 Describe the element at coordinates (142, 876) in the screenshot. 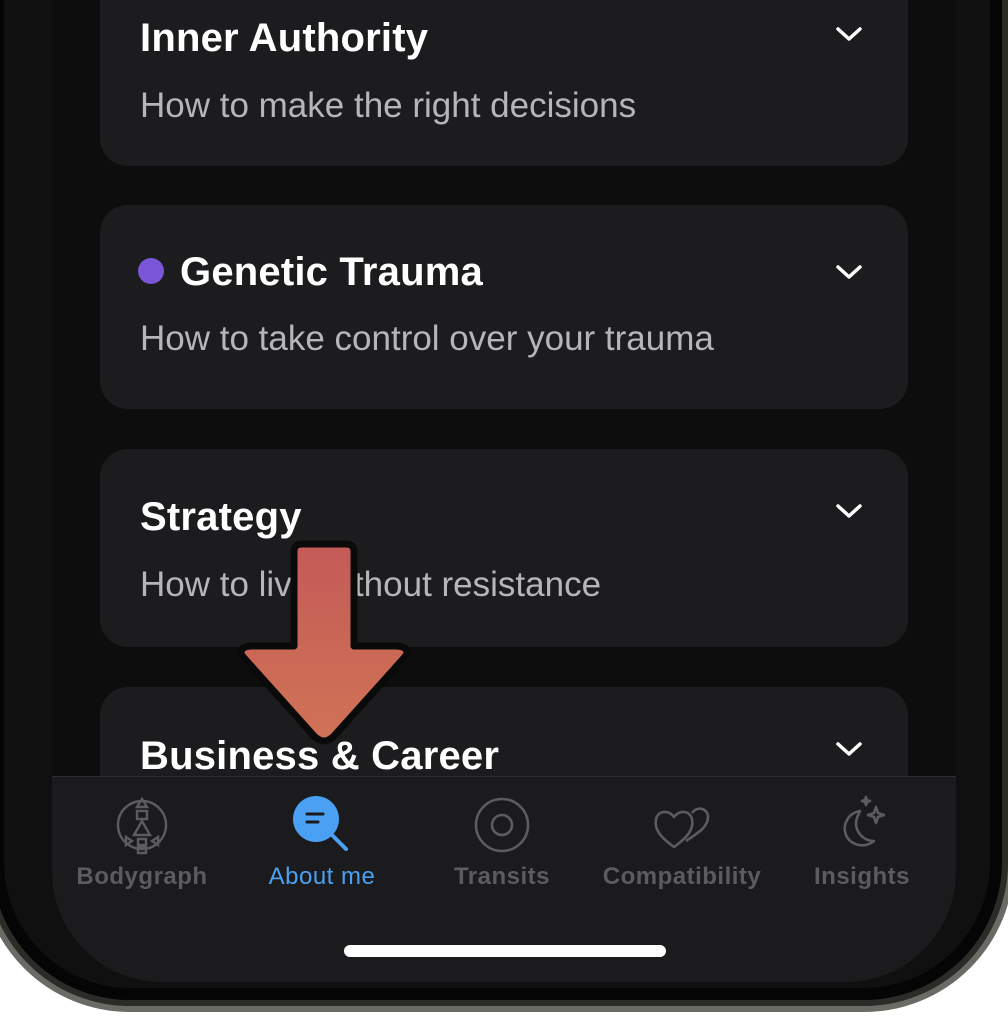

I see `tab-label: Bodygraph` at that location.